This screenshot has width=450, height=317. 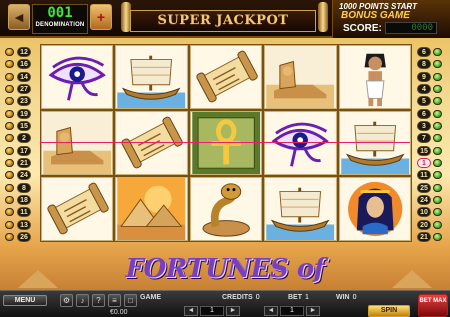 I want to click on winning-payline, so click(x=225, y=142).